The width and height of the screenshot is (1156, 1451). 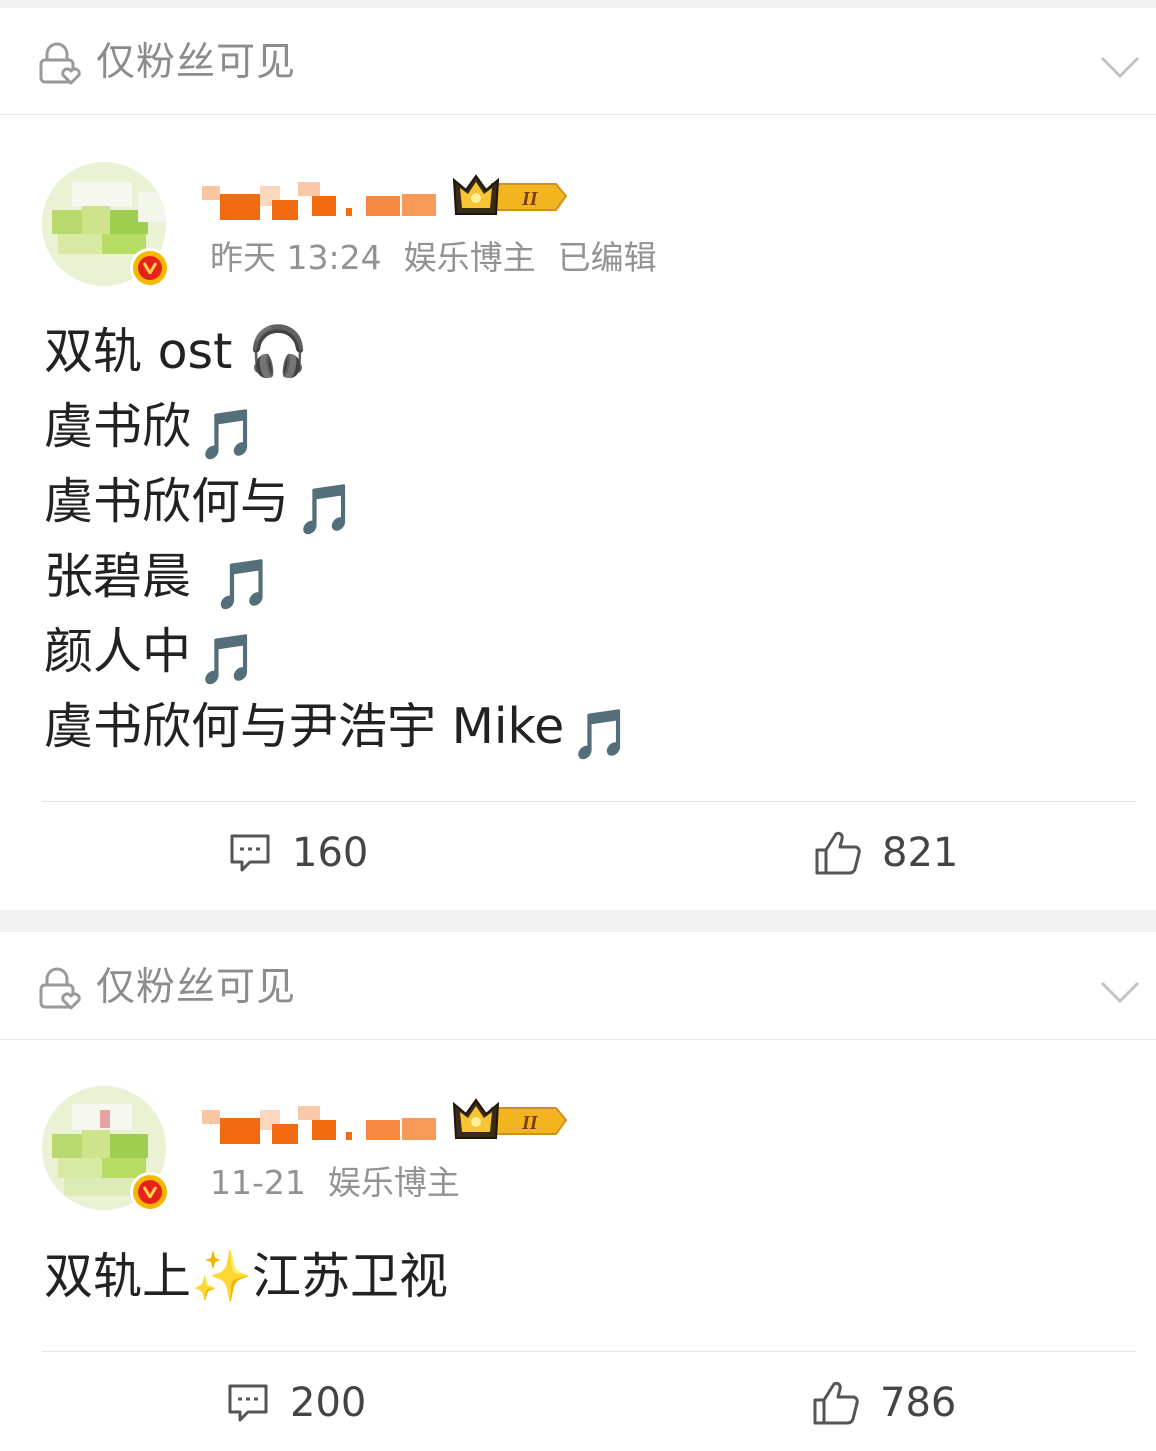 I want to click on content-line: 颜人中 🎵, so click(x=151, y=655).